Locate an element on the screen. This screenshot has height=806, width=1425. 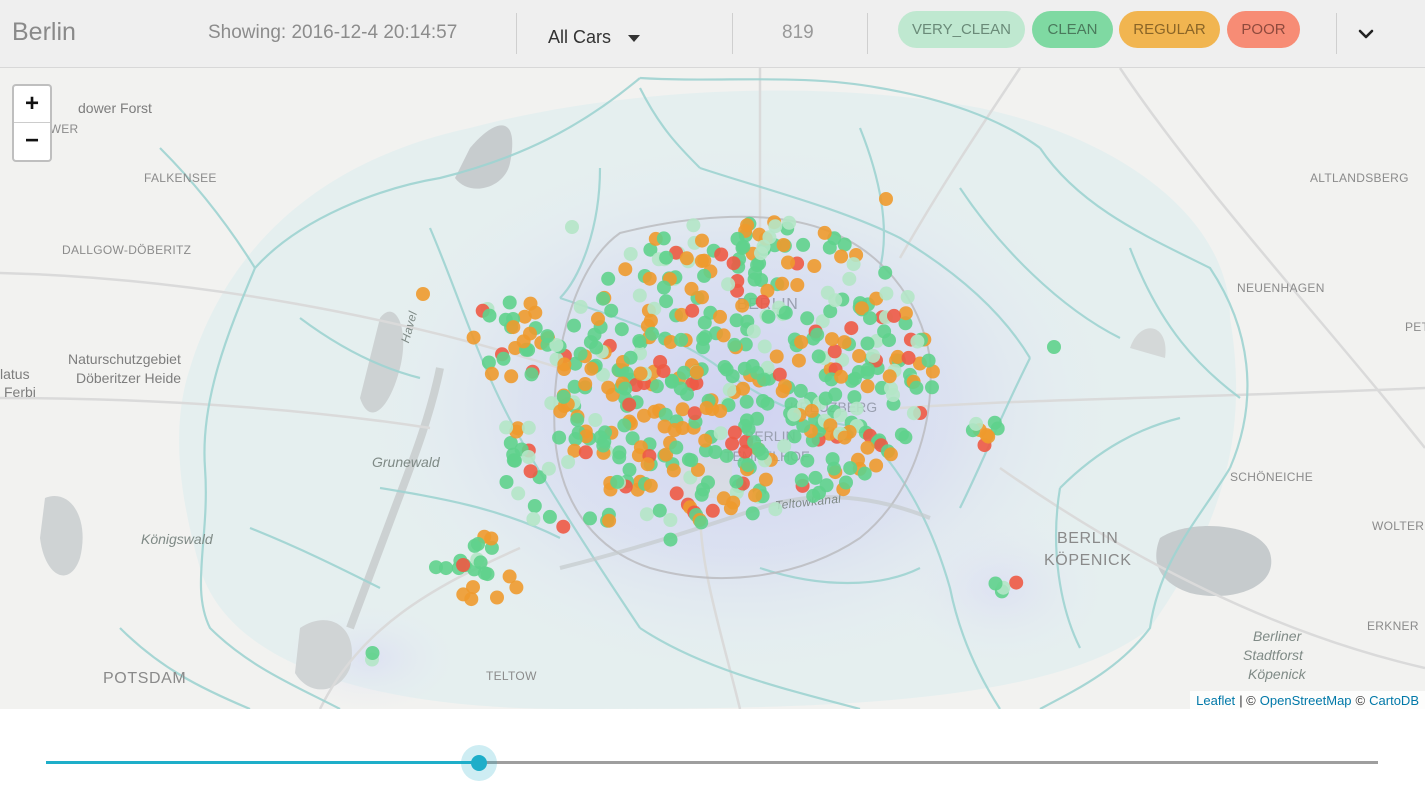
filter-poor-button: POOR is located at coordinates (1263, 29).